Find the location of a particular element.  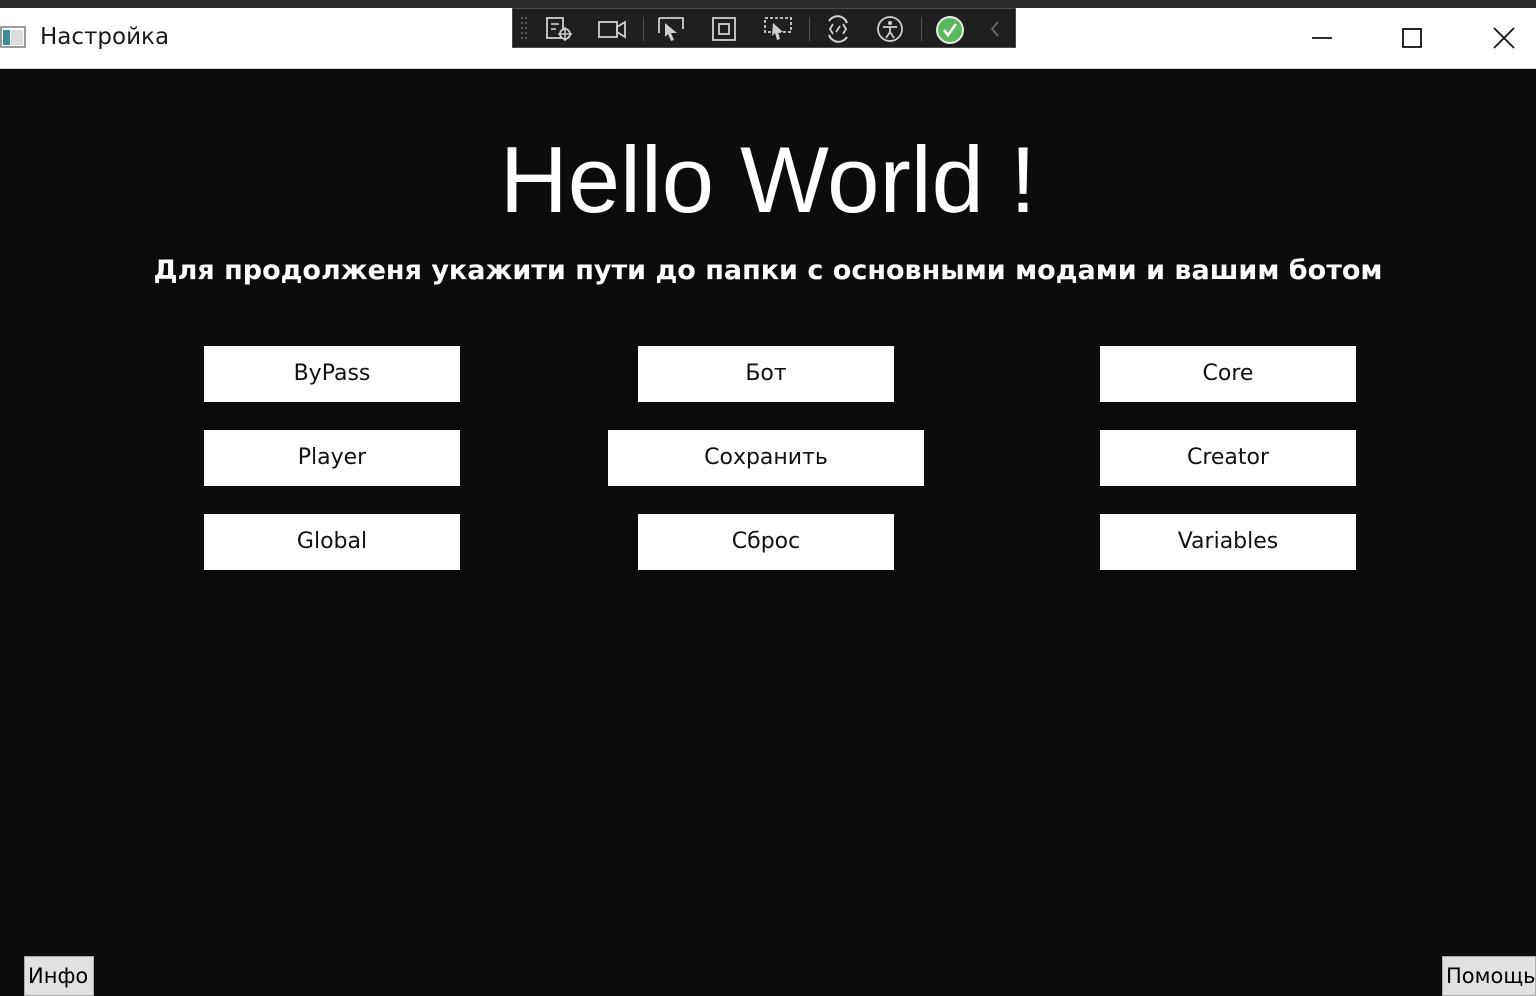

core-button: Core is located at coordinates (1228, 374).